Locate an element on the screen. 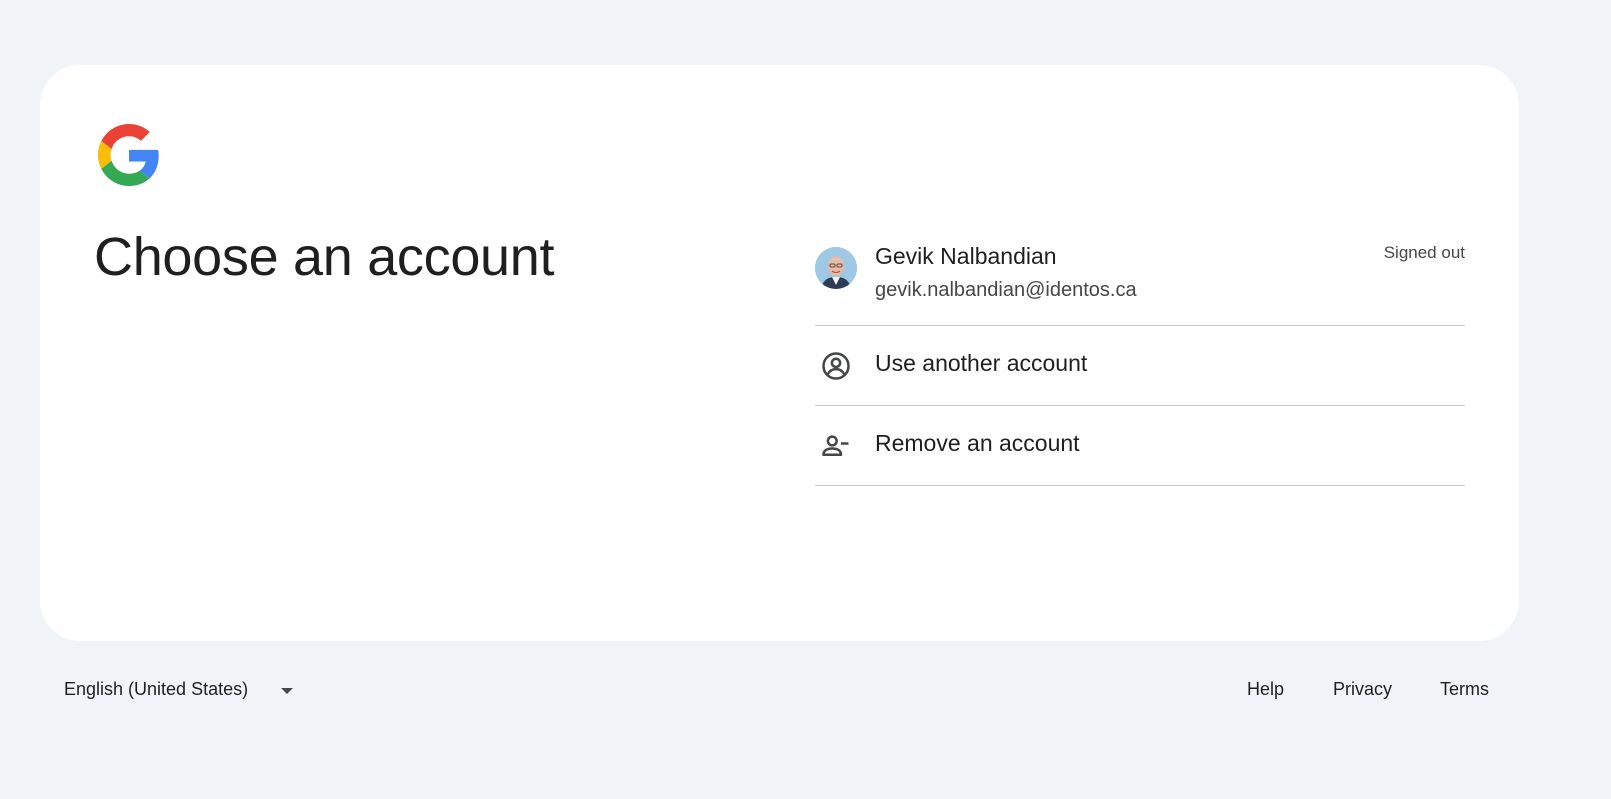 The height and width of the screenshot is (799, 1611). help-link: Help is located at coordinates (1265, 689).